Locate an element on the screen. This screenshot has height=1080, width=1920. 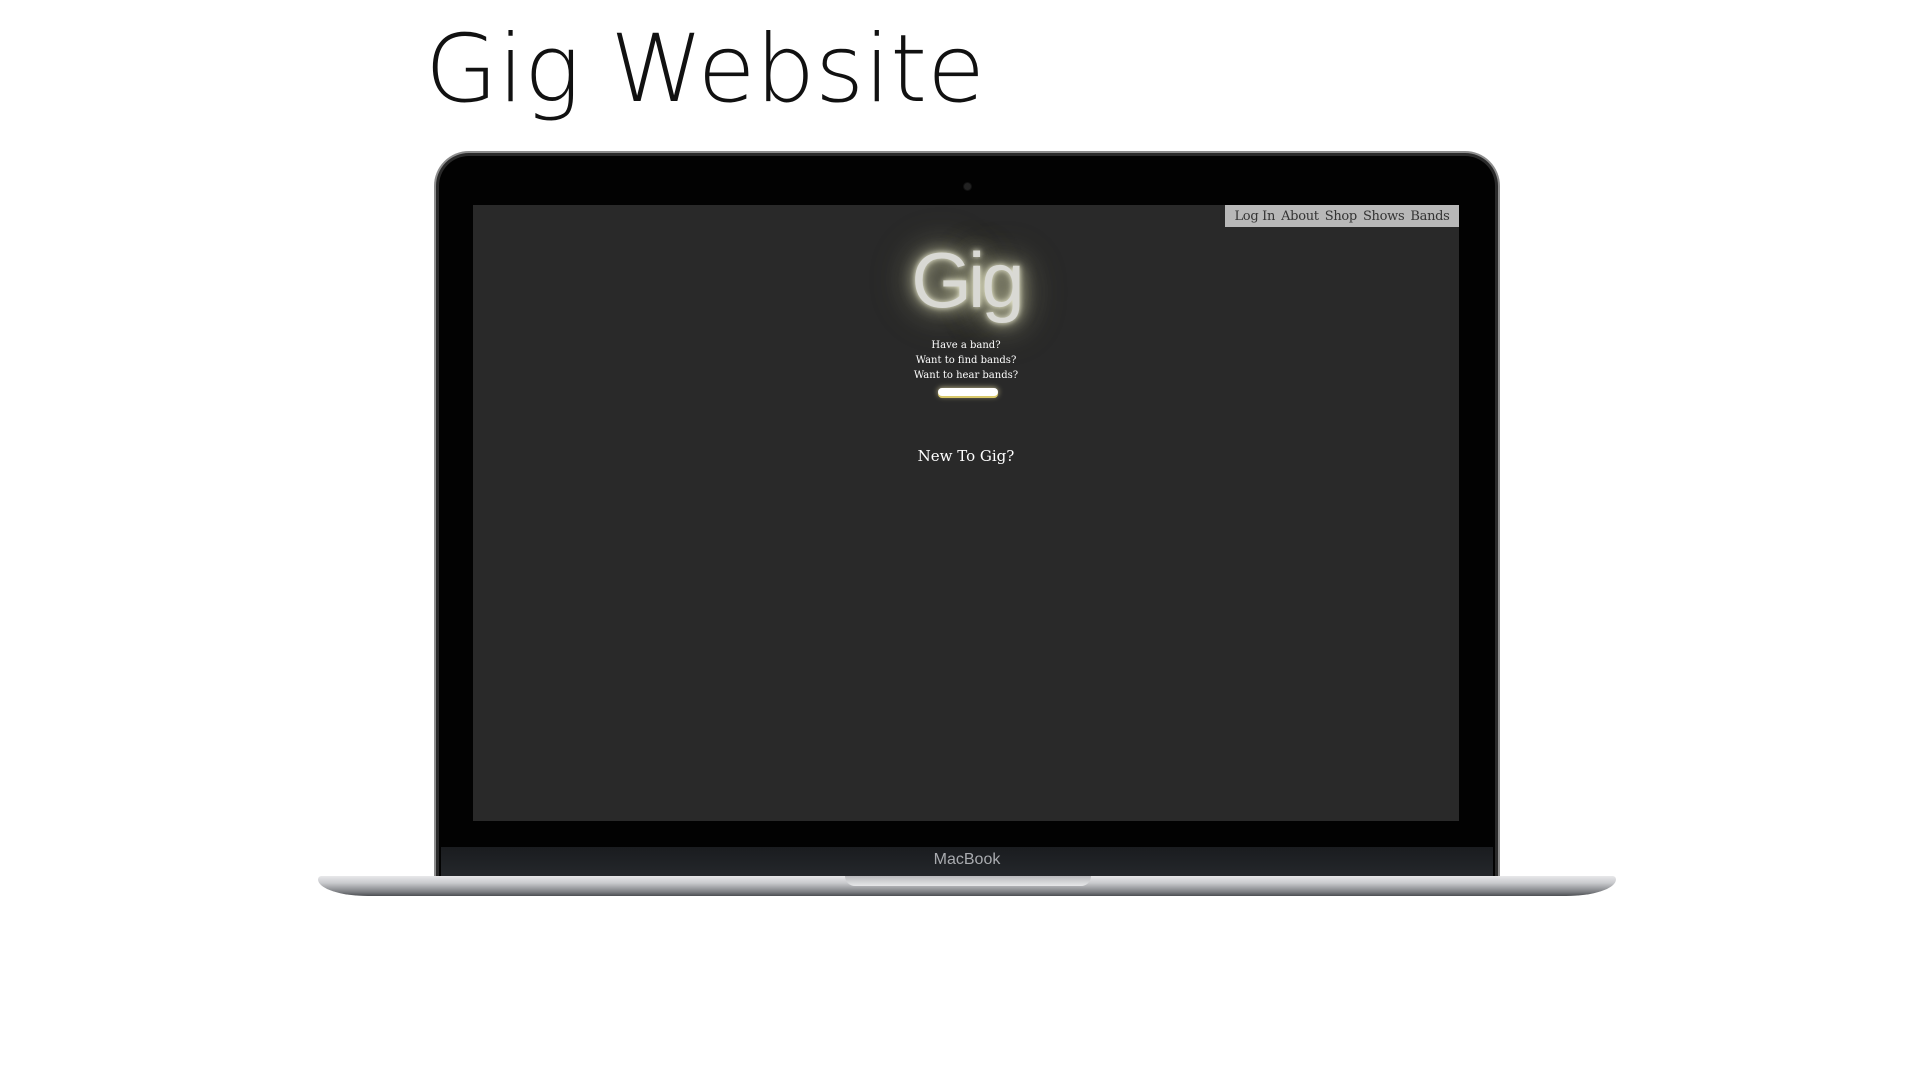
new-to-gig-link: New To Gig? is located at coordinates (966, 456).